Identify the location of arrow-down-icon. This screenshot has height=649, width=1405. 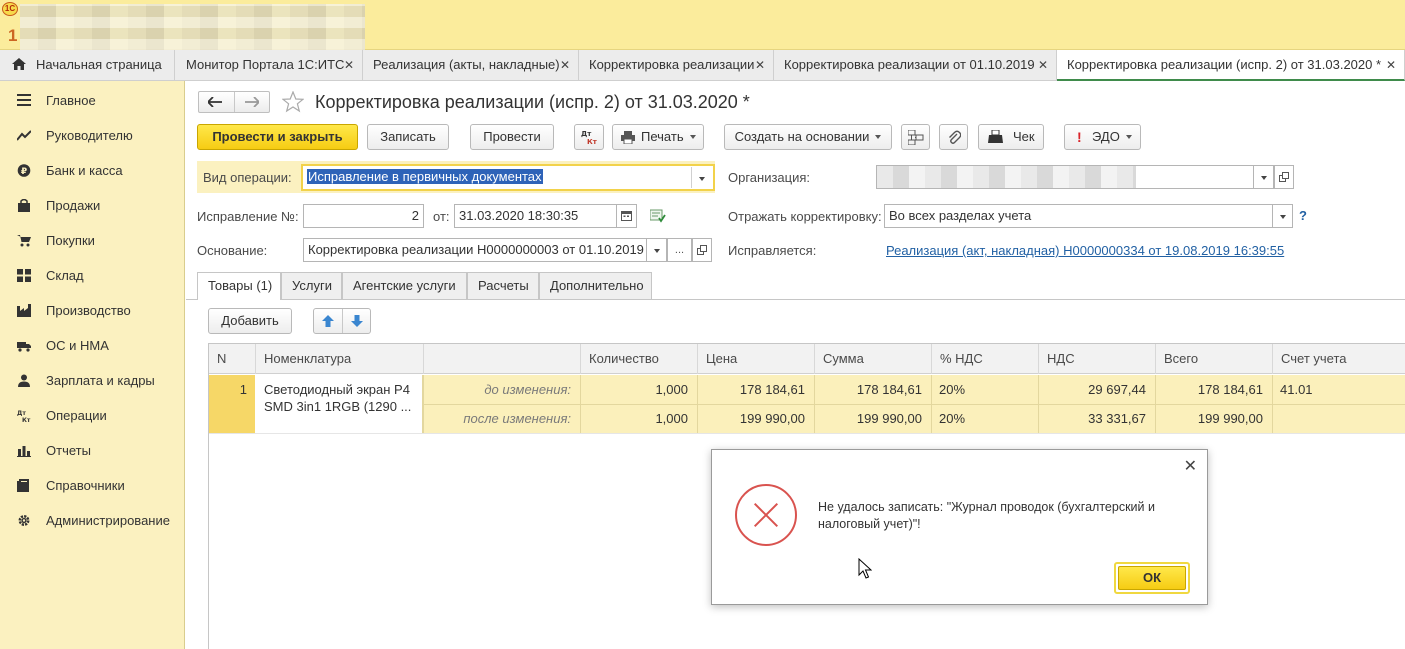
(357, 321).